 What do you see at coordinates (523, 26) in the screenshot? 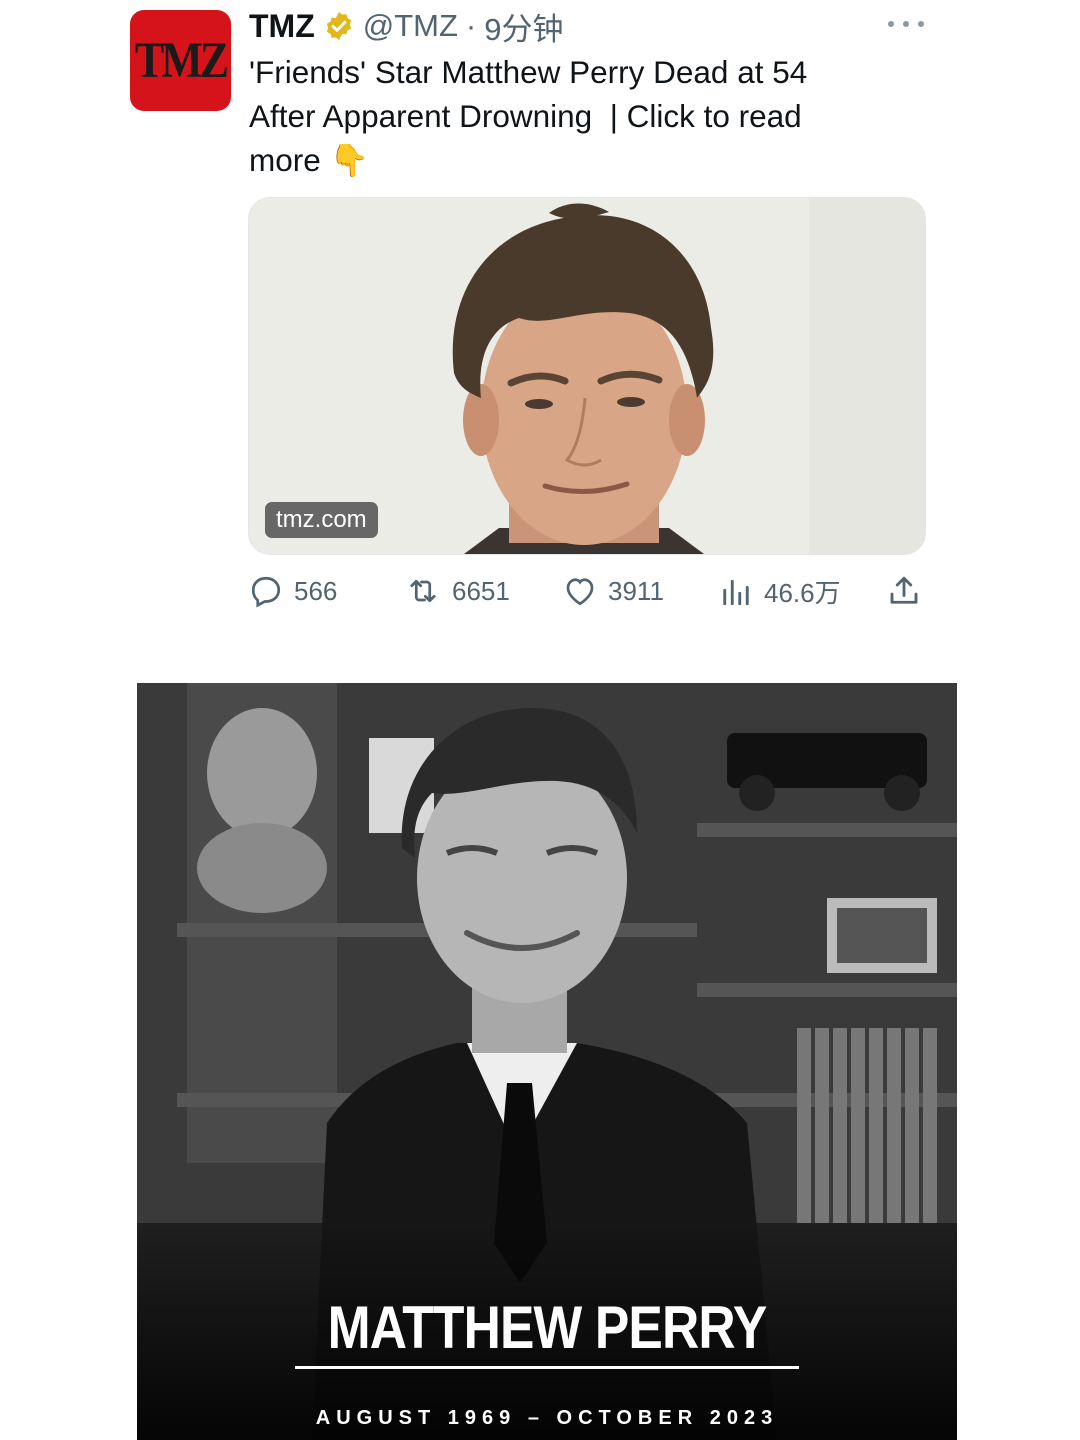
I see `tweet-time: 9分钟` at bounding box center [523, 26].